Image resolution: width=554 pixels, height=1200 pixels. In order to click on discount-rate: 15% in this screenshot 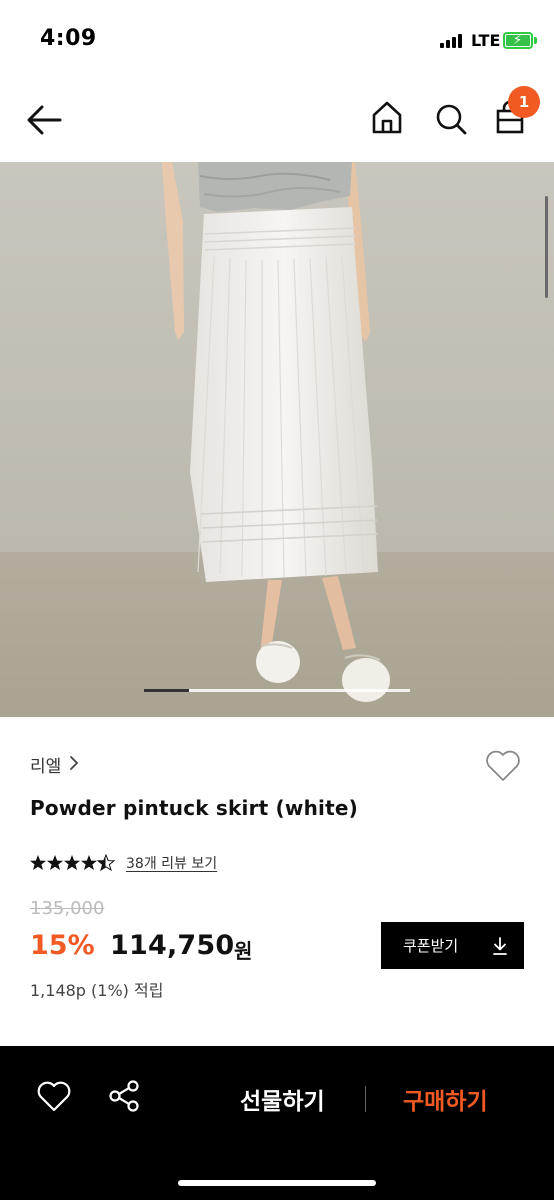, I will do `click(62, 945)`.